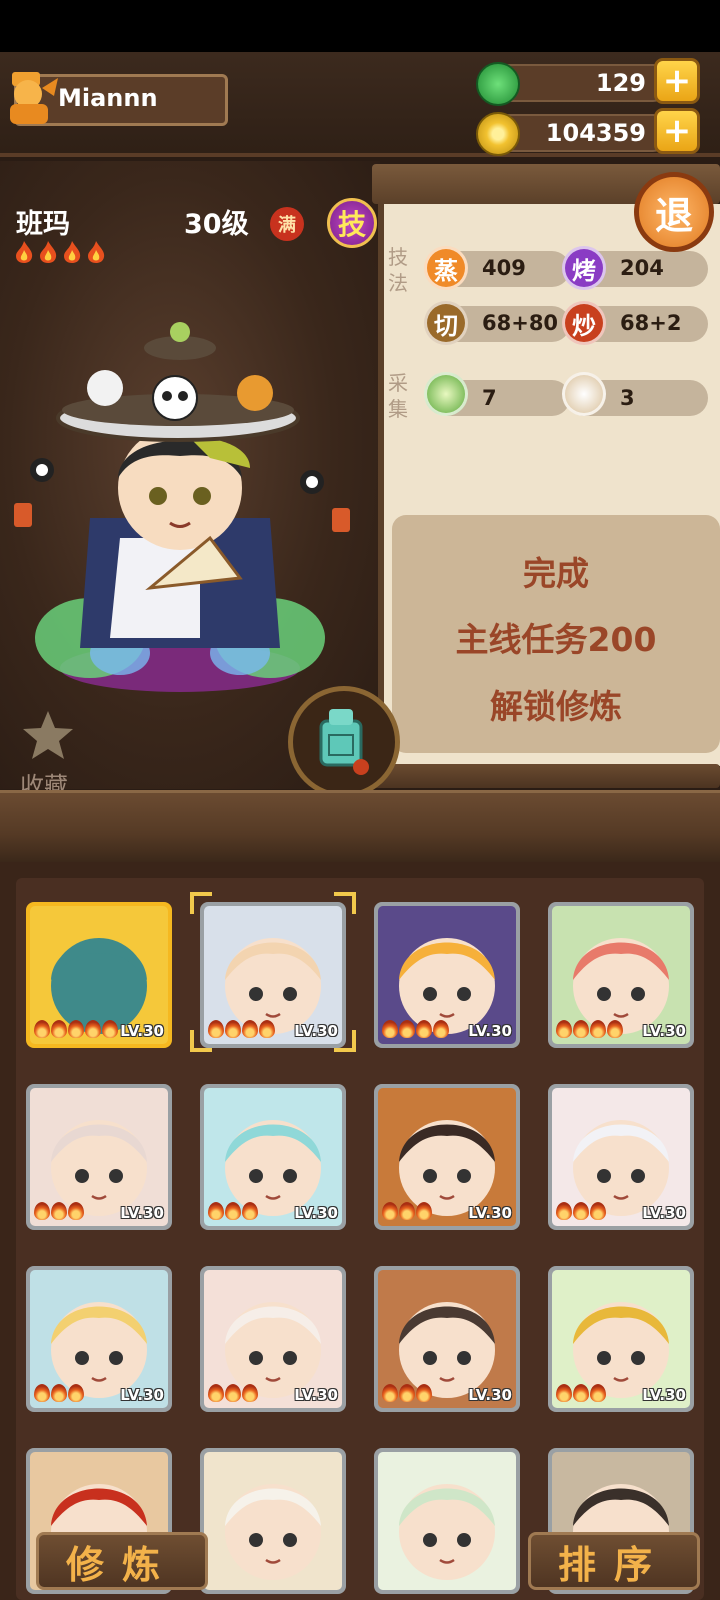 Image resolution: width=720 pixels, height=1600 pixels. What do you see at coordinates (584, 323) in the screenshot?
I see `fry-skill-icon: 炒` at bounding box center [584, 323].